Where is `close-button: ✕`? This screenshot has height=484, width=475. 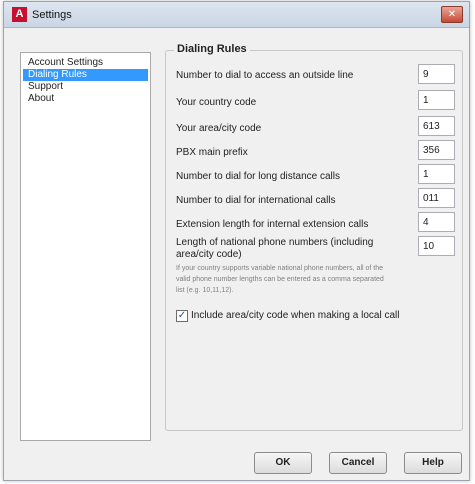 close-button: ✕ is located at coordinates (452, 14).